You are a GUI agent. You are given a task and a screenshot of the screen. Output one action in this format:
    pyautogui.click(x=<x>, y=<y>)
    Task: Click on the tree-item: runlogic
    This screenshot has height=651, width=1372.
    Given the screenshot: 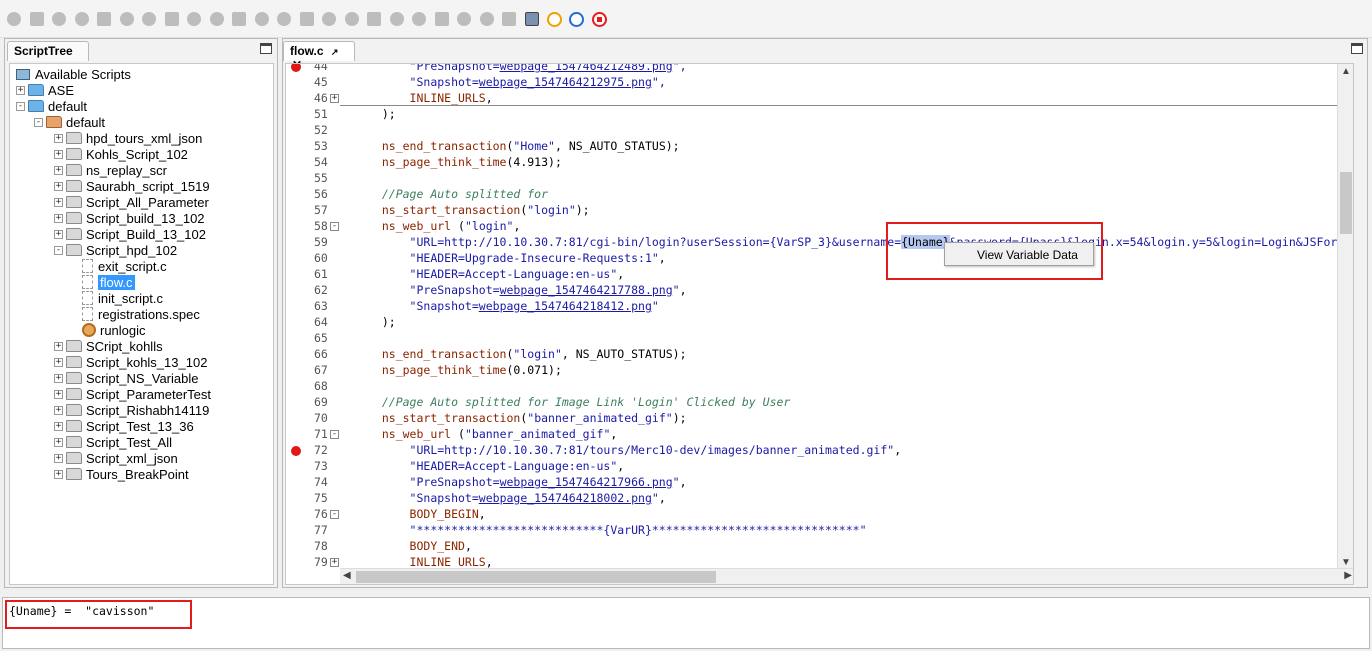 What is the action you would take?
    pyautogui.click(x=114, y=330)
    